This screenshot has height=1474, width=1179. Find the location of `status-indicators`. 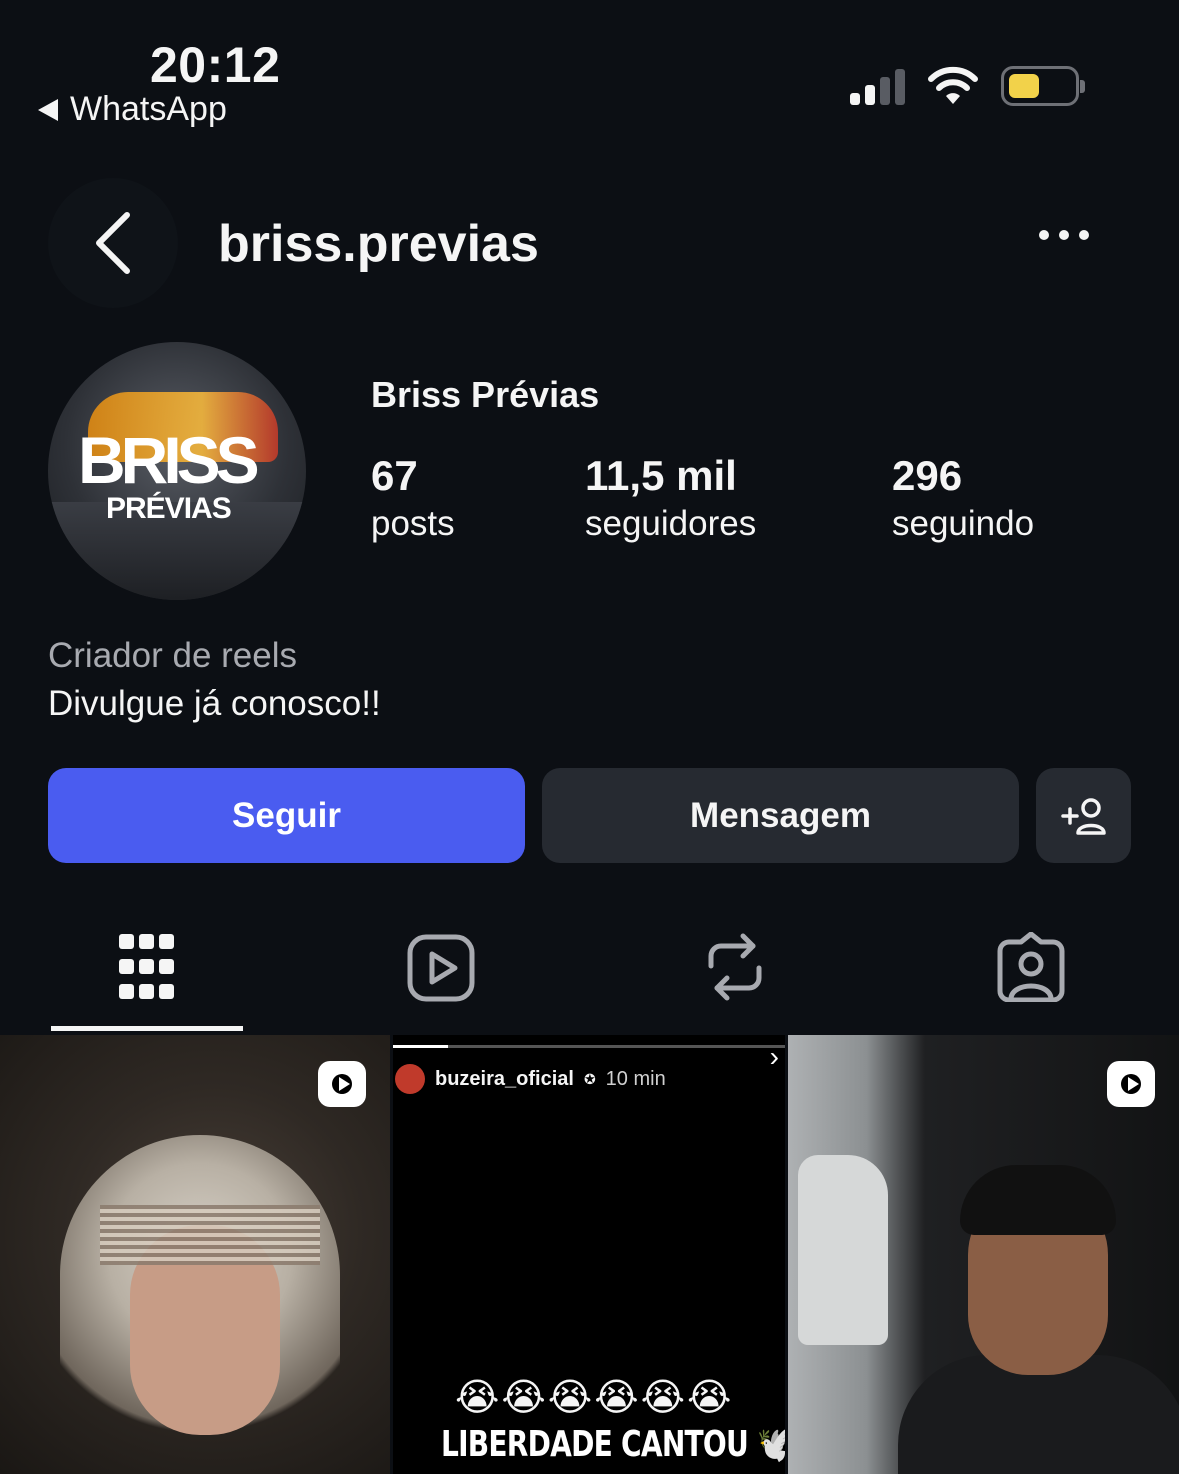

status-indicators is located at coordinates (967, 86).